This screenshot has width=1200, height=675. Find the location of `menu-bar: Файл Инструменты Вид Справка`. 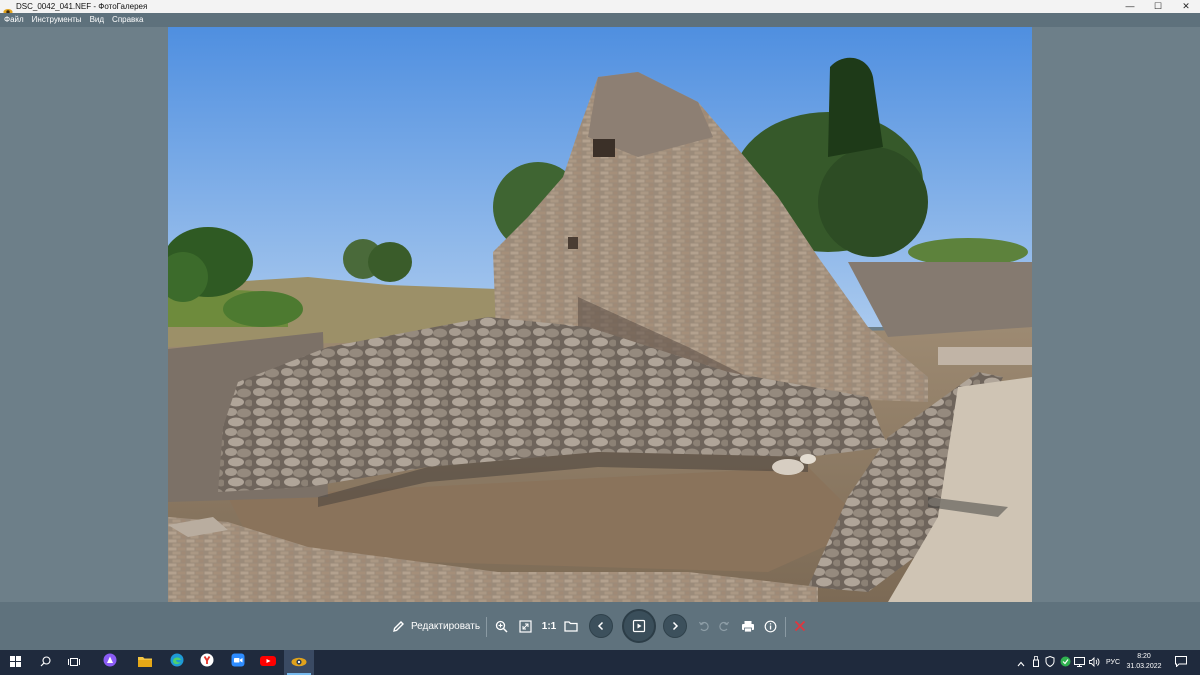

menu-bar: Файл Инструменты Вид Справка is located at coordinates (600, 20).